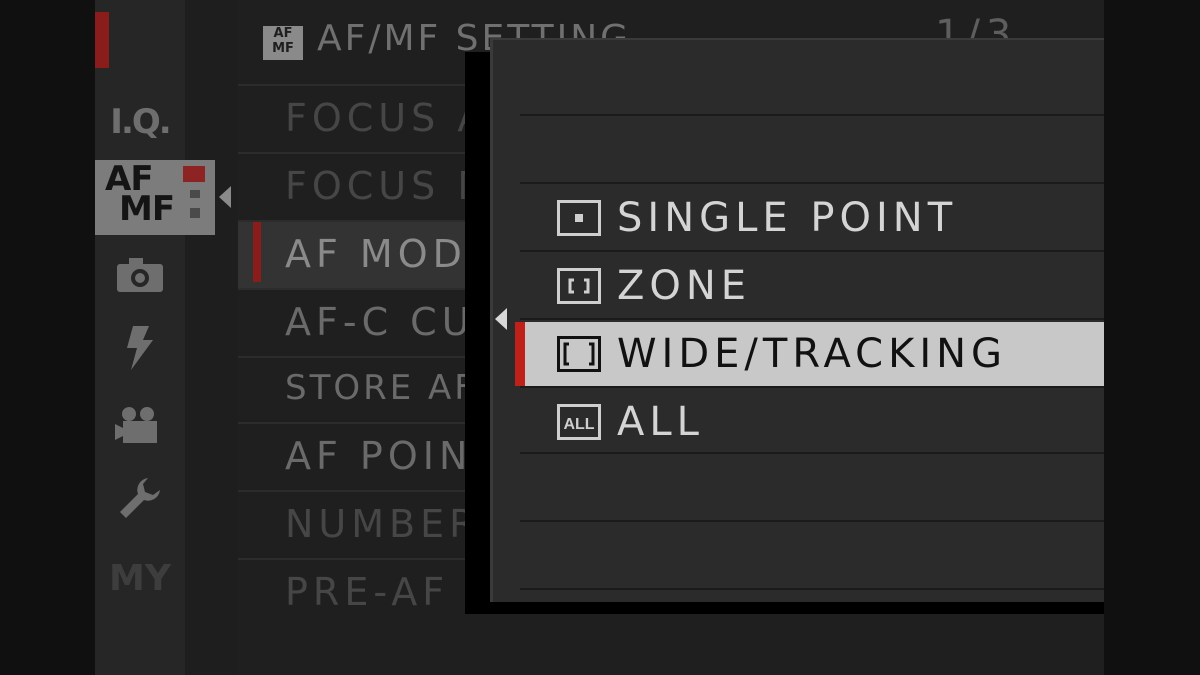 The width and height of the screenshot is (1200, 675). I want to click on option-single-point: SINGLE POINT, so click(812, 218).